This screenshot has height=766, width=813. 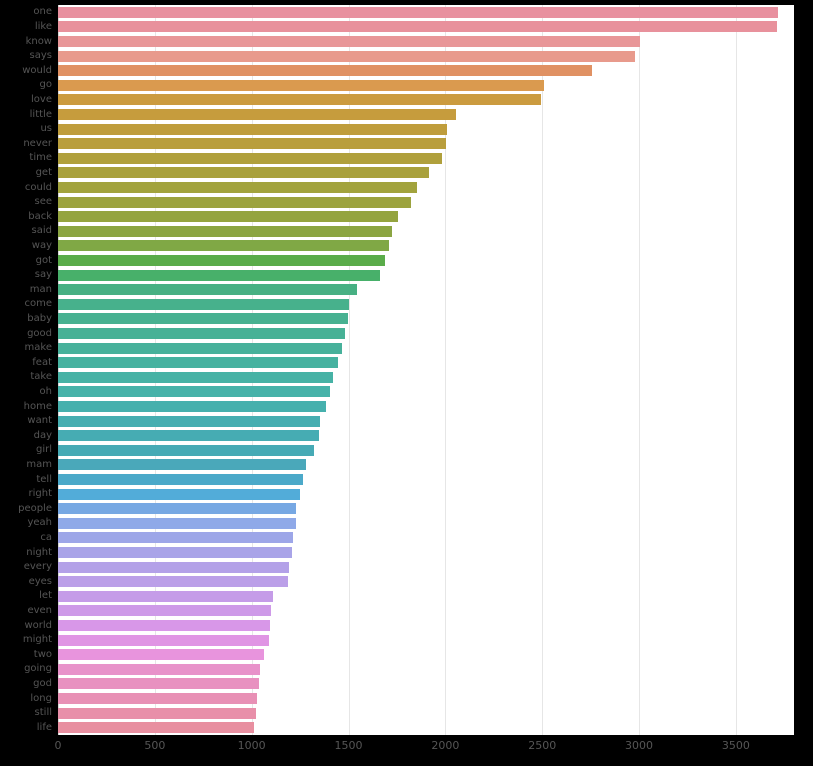 What do you see at coordinates (180, 479) in the screenshot?
I see `bar-tell` at bounding box center [180, 479].